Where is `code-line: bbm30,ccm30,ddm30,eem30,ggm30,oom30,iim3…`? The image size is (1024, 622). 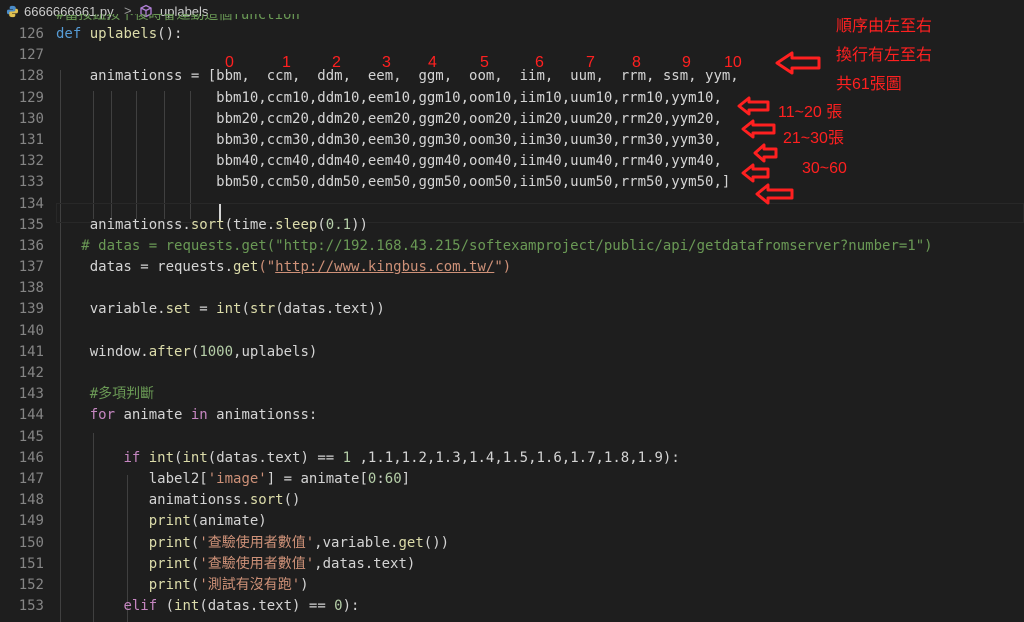
code-line: bbm30,ccm30,ddm30,eem30,ggm30,oom30,iim3… is located at coordinates (540, 140).